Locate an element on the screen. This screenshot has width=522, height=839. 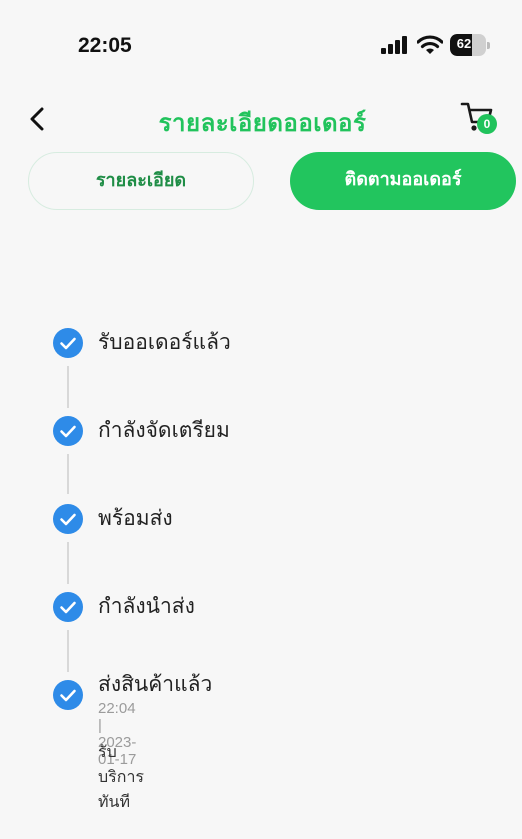
status-time: 22:05 is located at coordinates (105, 45).